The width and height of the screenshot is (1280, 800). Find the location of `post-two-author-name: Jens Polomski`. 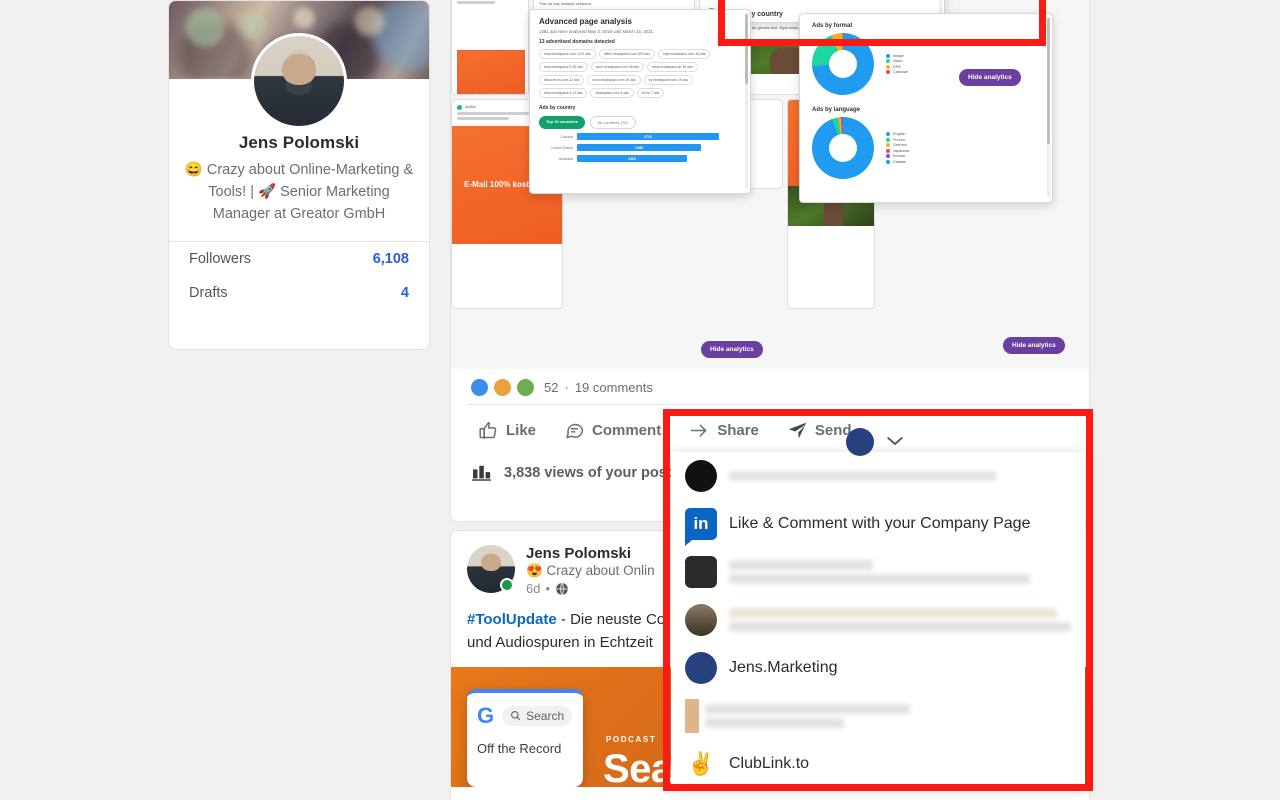

post-two-author-name: Jens Polomski is located at coordinates (590, 553).